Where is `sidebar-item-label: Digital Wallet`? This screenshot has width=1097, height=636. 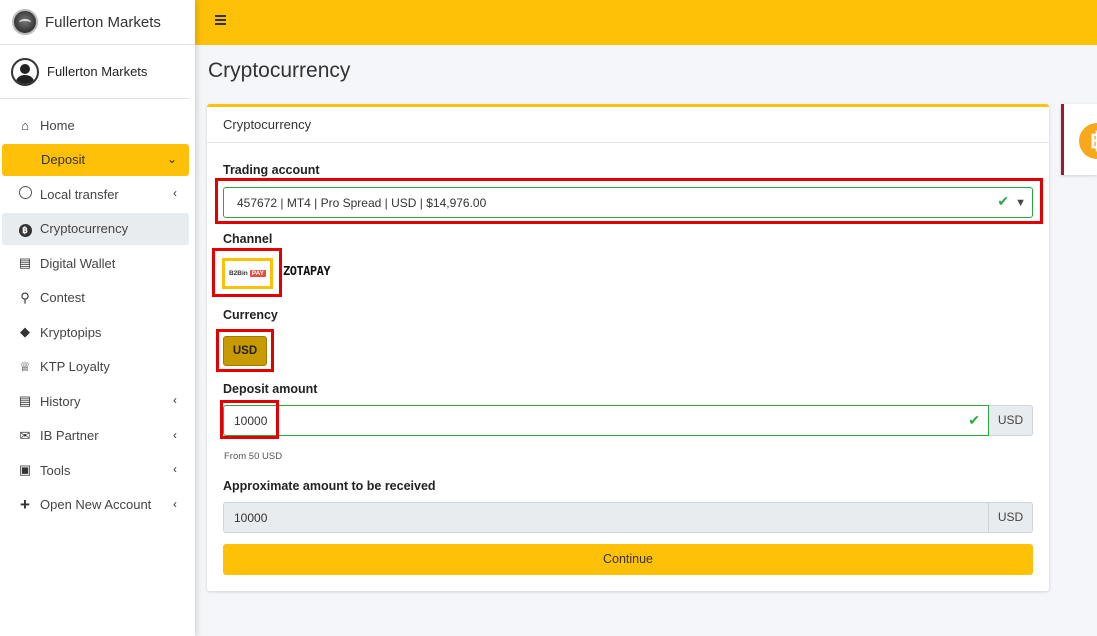 sidebar-item-label: Digital Wallet is located at coordinates (78, 263).